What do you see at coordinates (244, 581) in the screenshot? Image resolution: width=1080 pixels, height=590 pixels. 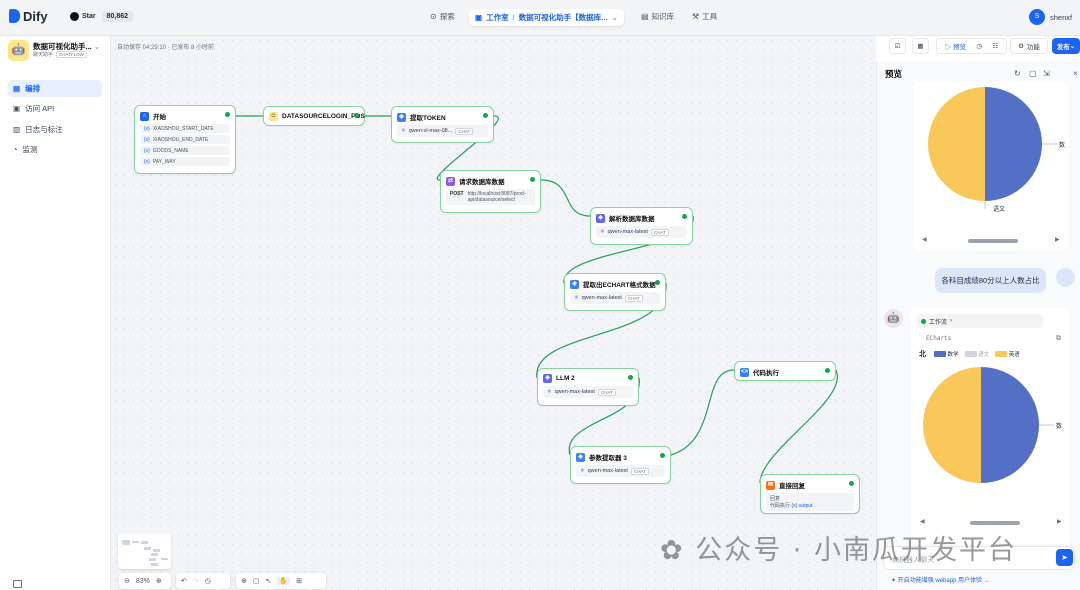 I see `add-node-icon: ⊕` at bounding box center [244, 581].